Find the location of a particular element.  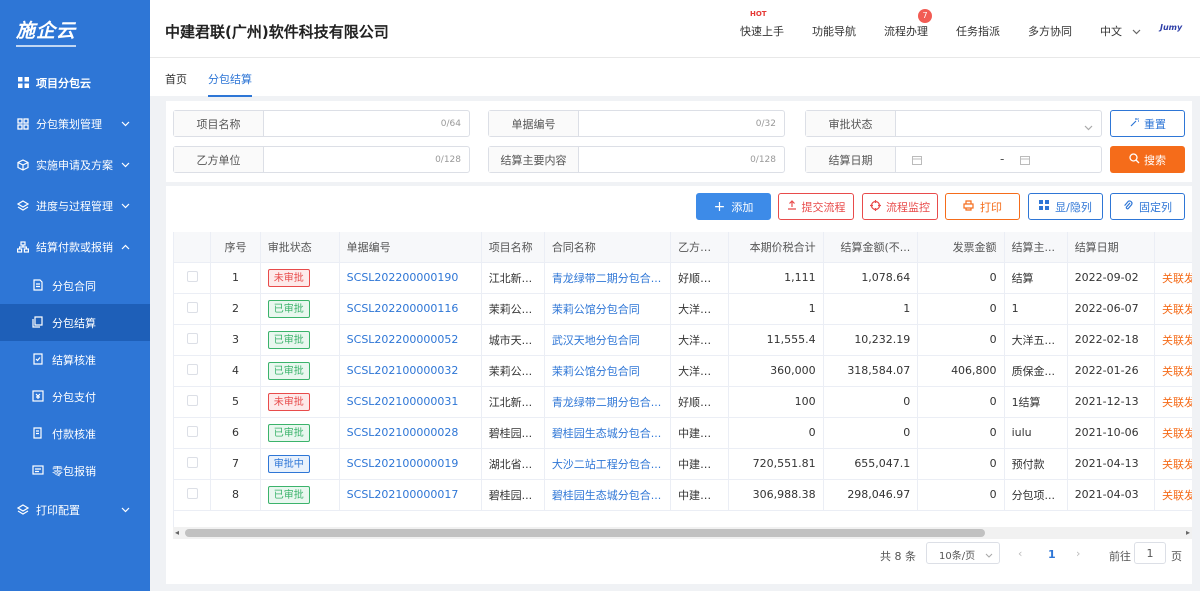

nav-process: 7 流程办理 is located at coordinates (908, 24).